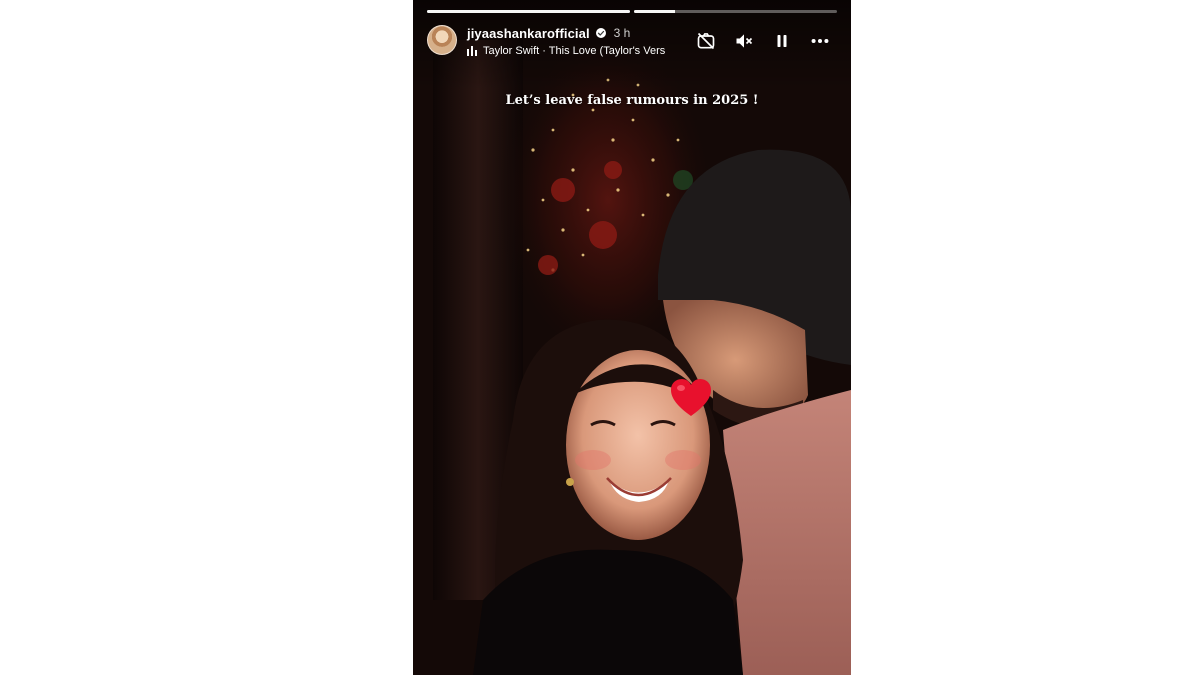 This screenshot has height=675, width=1200. I want to click on avatar, so click(442, 40).